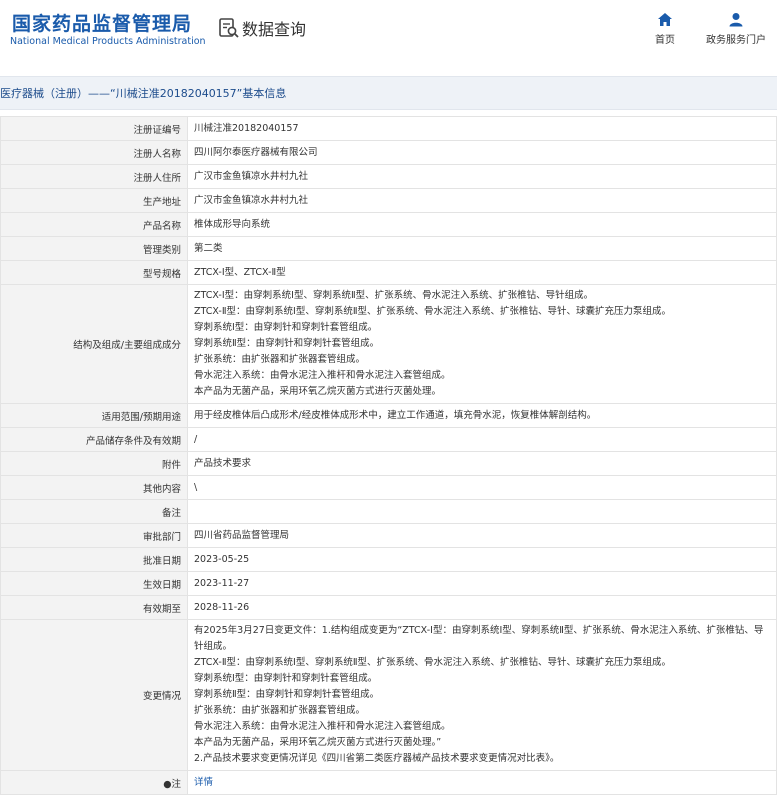 This screenshot has width=777, height=806. I want to click on field-value: 椎体成形导向系统, so click(482, 224).